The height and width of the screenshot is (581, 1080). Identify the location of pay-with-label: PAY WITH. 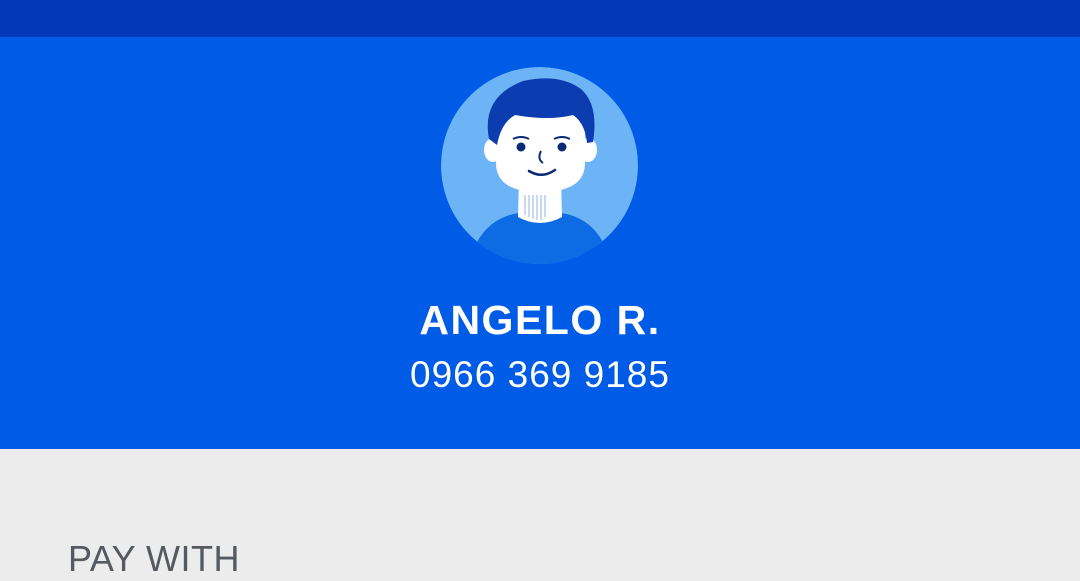
(154, 558).